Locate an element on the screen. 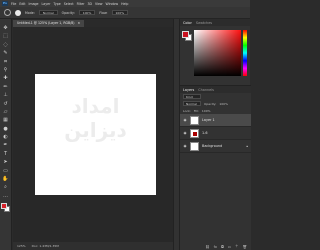 The height and width of the screenshot is (250, 320). color-swatches is located at coordinates (5, 208).